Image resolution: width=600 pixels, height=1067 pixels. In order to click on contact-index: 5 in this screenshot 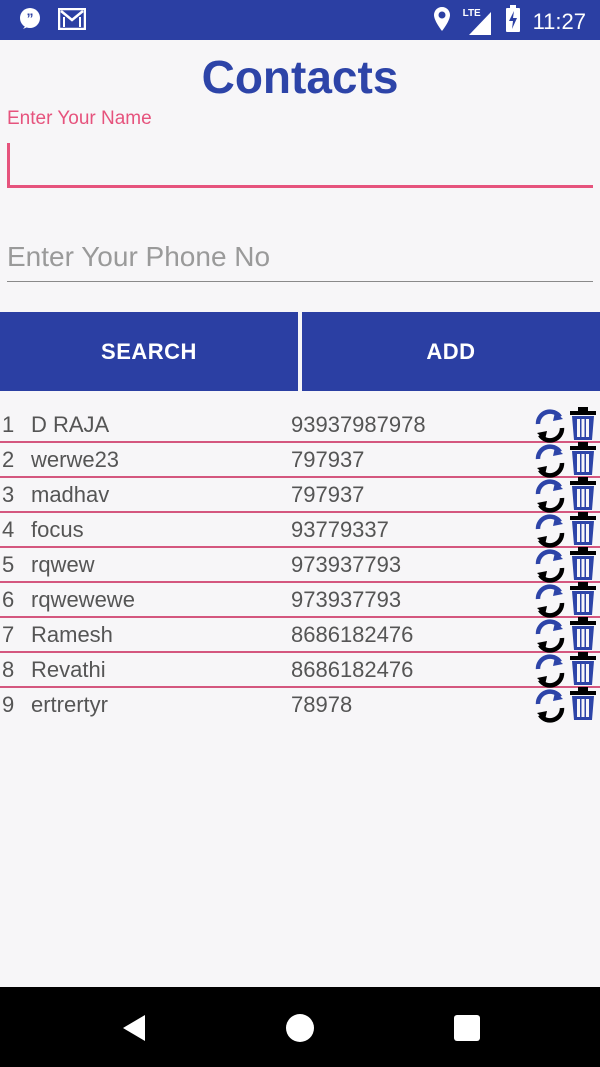, I will do `click(8, 564)`.